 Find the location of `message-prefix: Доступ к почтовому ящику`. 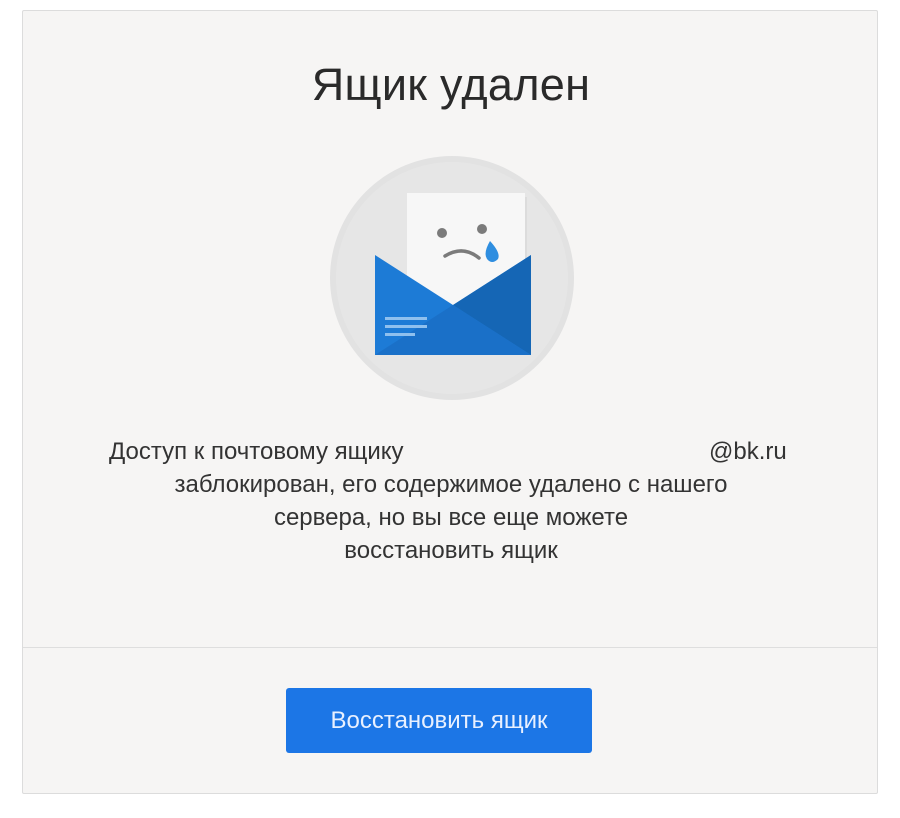

message-prefix: Доступ к почтовому ящику is located at coordinates (256, 451).